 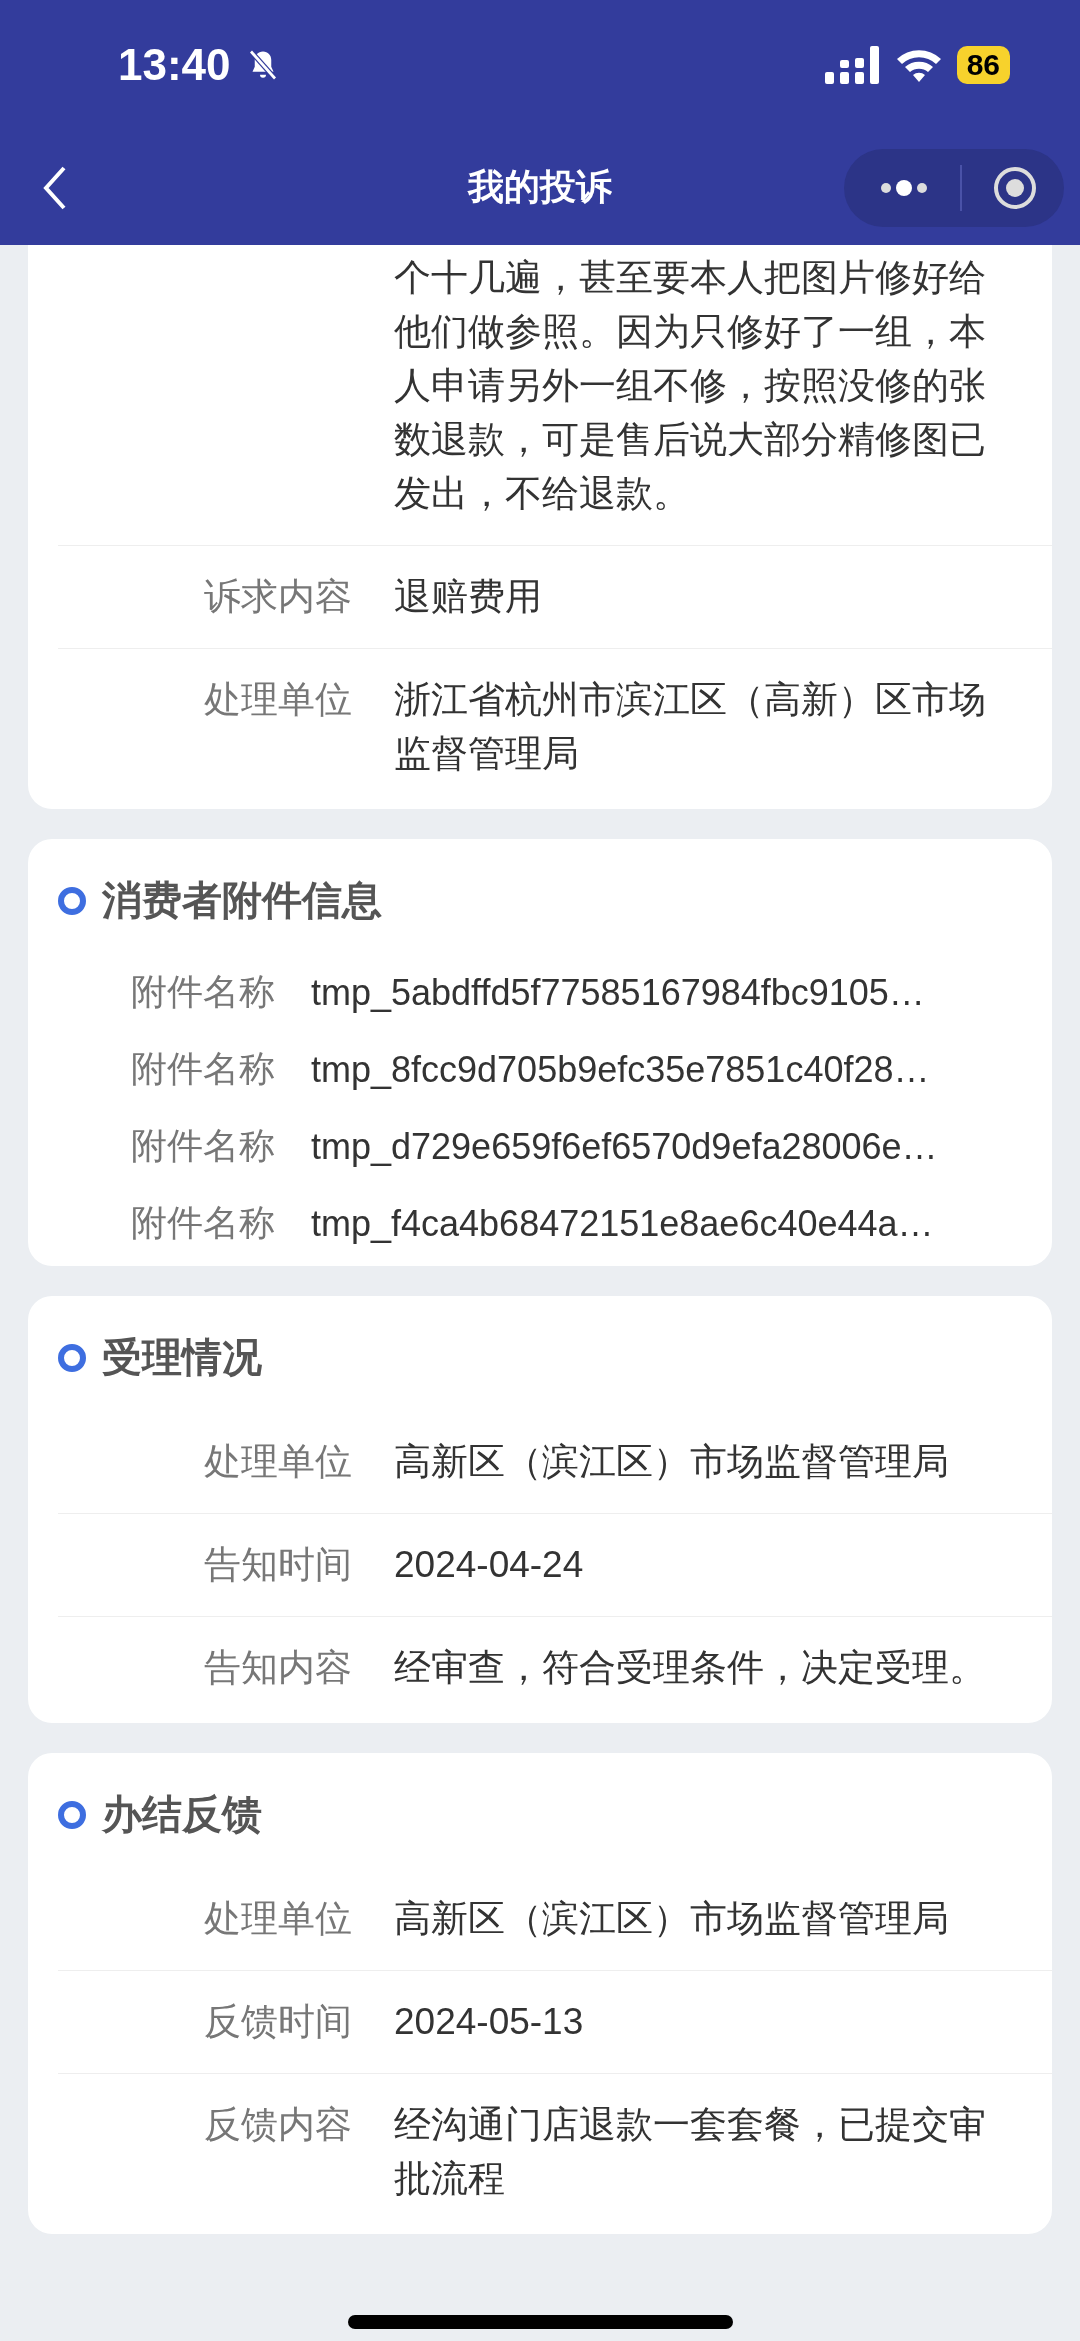 I want to click on section-title: 消费者附件信息, so click(x=242, y=900).